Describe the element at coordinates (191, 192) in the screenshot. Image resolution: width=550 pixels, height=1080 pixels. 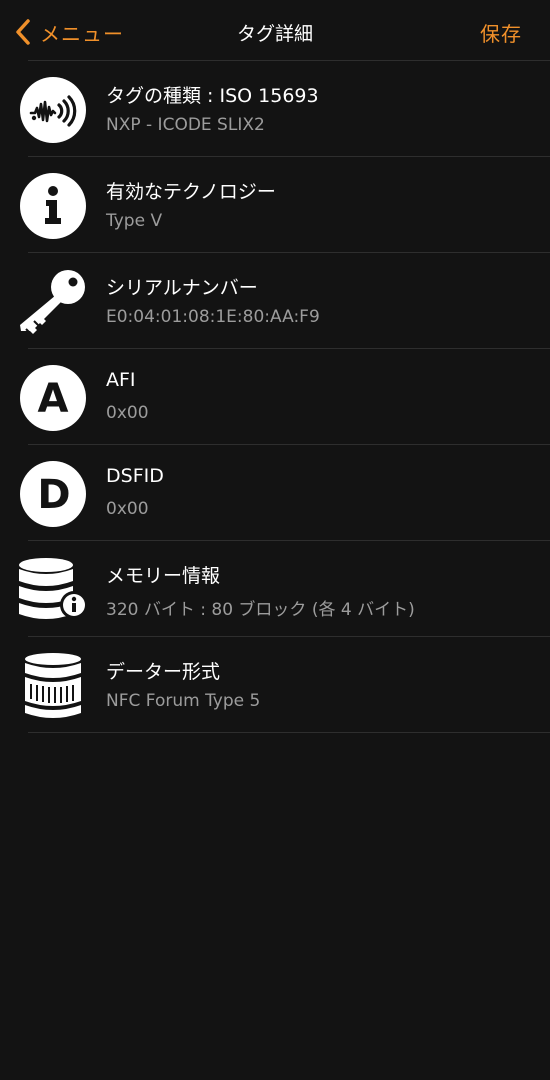
I see `row-title: 有効なテクノロジー` at that location.